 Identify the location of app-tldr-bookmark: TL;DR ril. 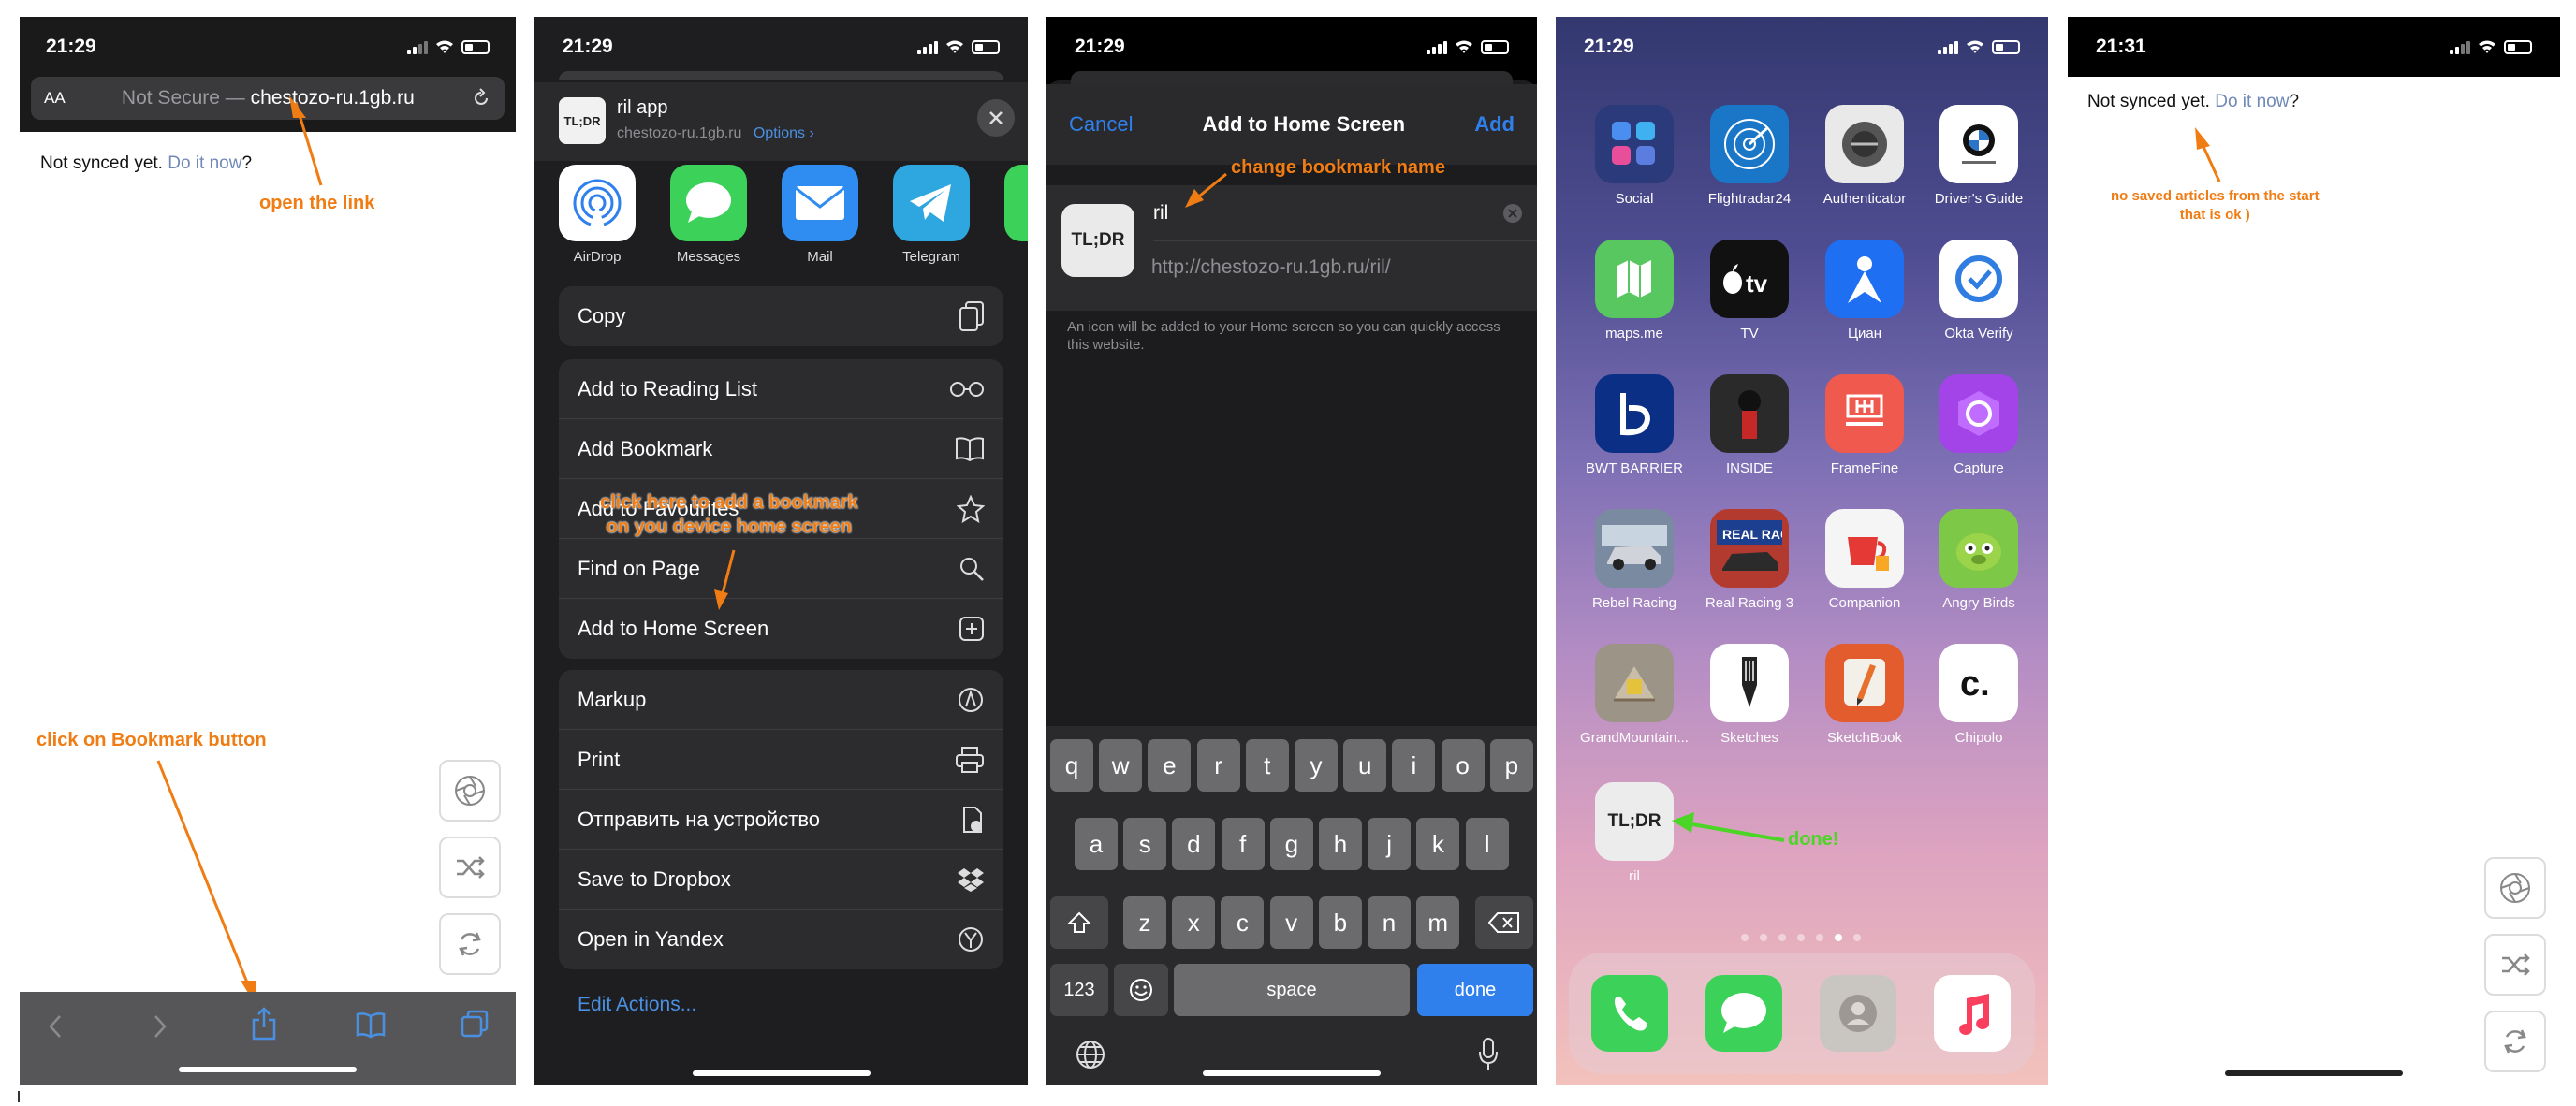
(1634, 833).